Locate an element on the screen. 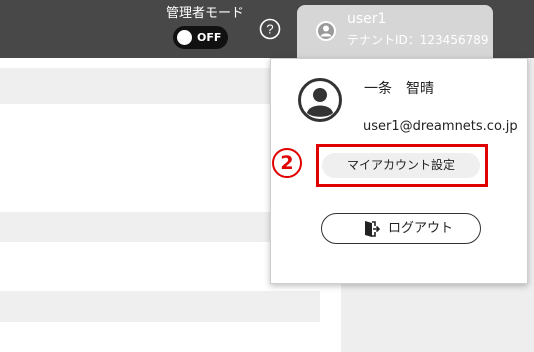 Image resolution: width=534 pixels, height=352 pixels. toggle-state-label: OFF is located at coordinates (209, 37).